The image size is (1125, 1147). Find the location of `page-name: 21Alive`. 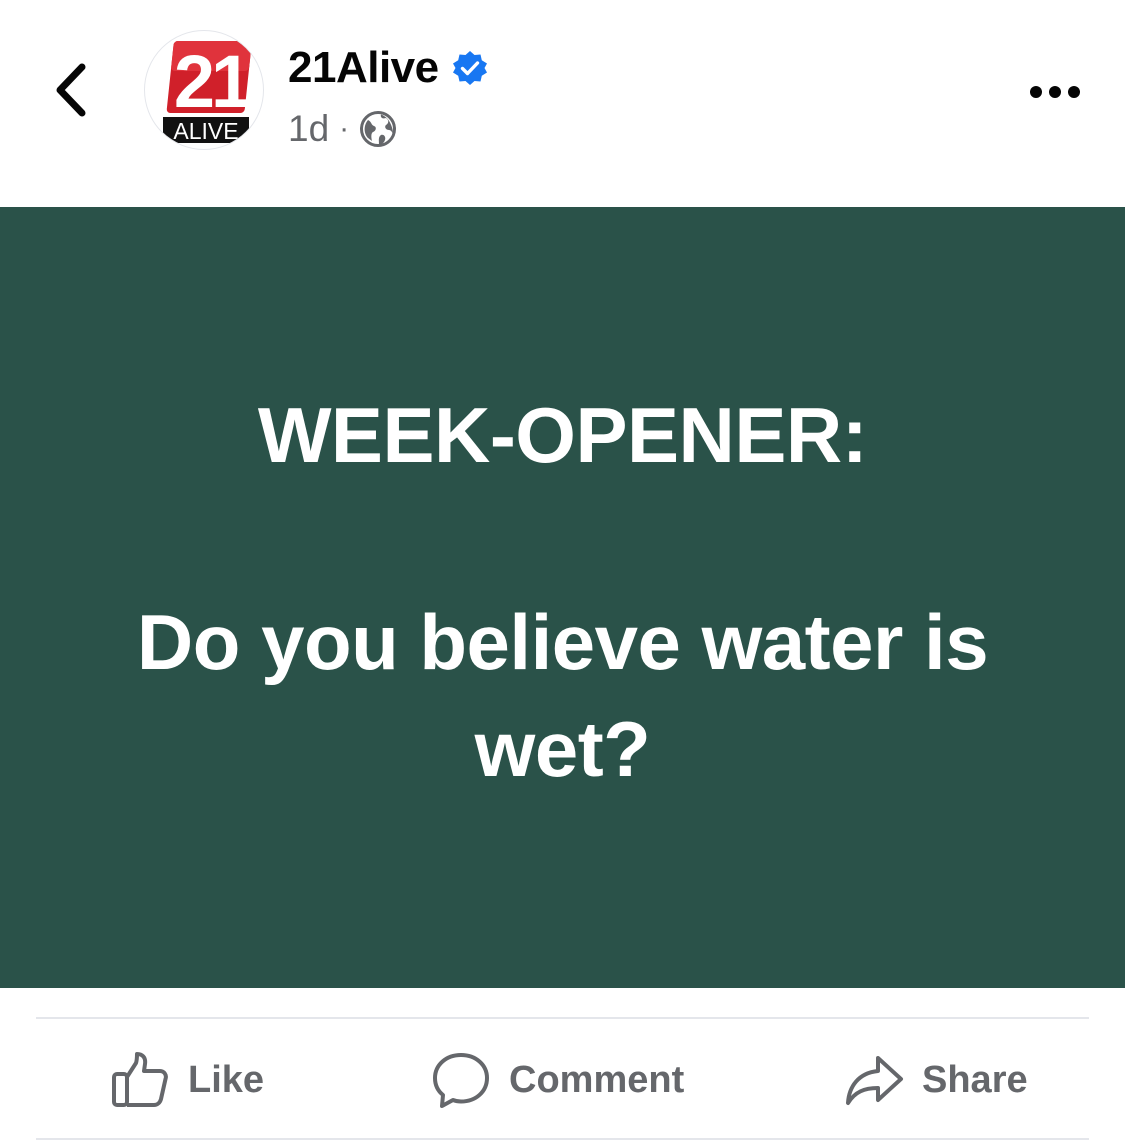

page-name: 21Alive is located at coordinates (388, 68).